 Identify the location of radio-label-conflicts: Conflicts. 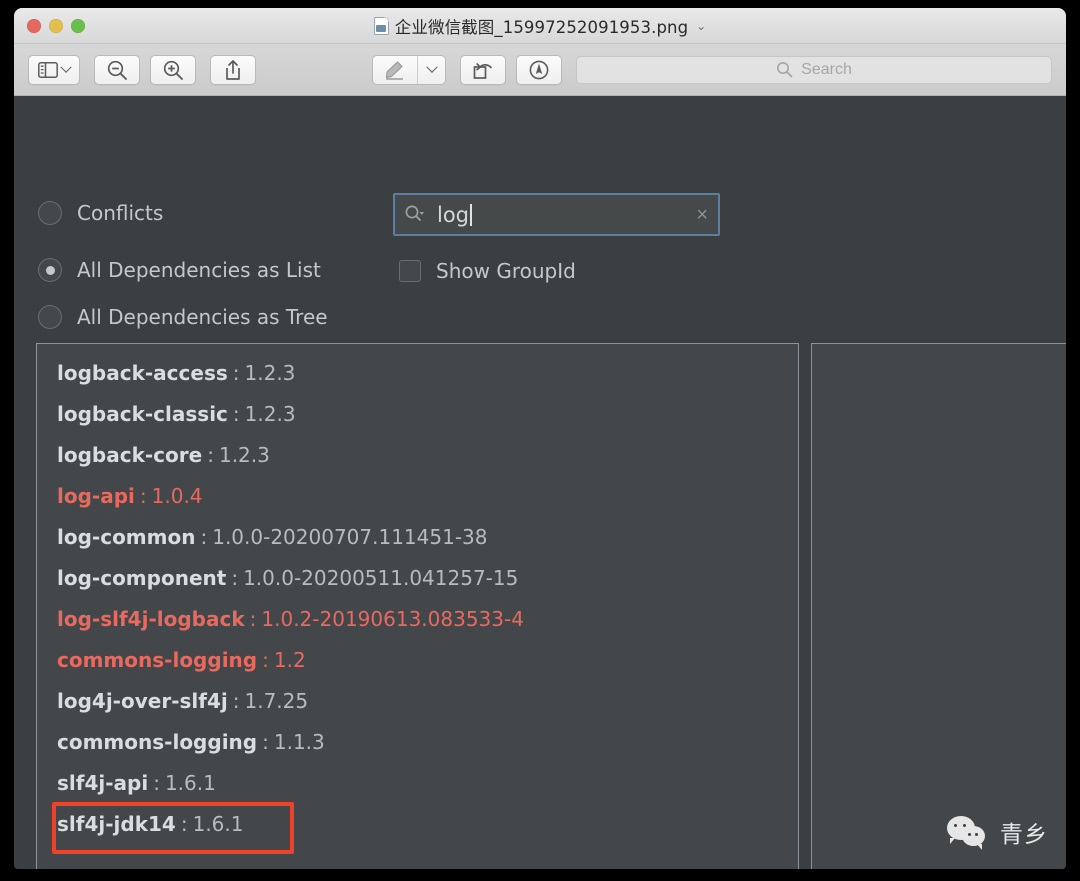
(120, 213).